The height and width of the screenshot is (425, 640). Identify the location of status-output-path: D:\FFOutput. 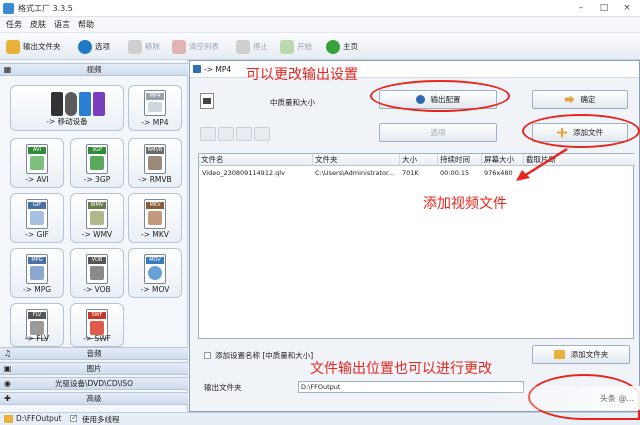
(39, 418).